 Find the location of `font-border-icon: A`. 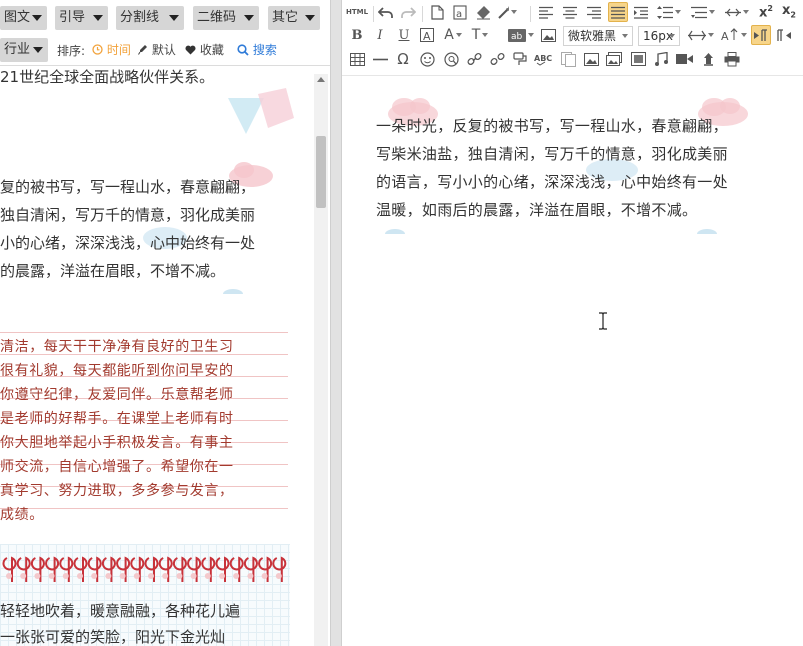

font-border-icon: A is located at coordinates (427, 35).